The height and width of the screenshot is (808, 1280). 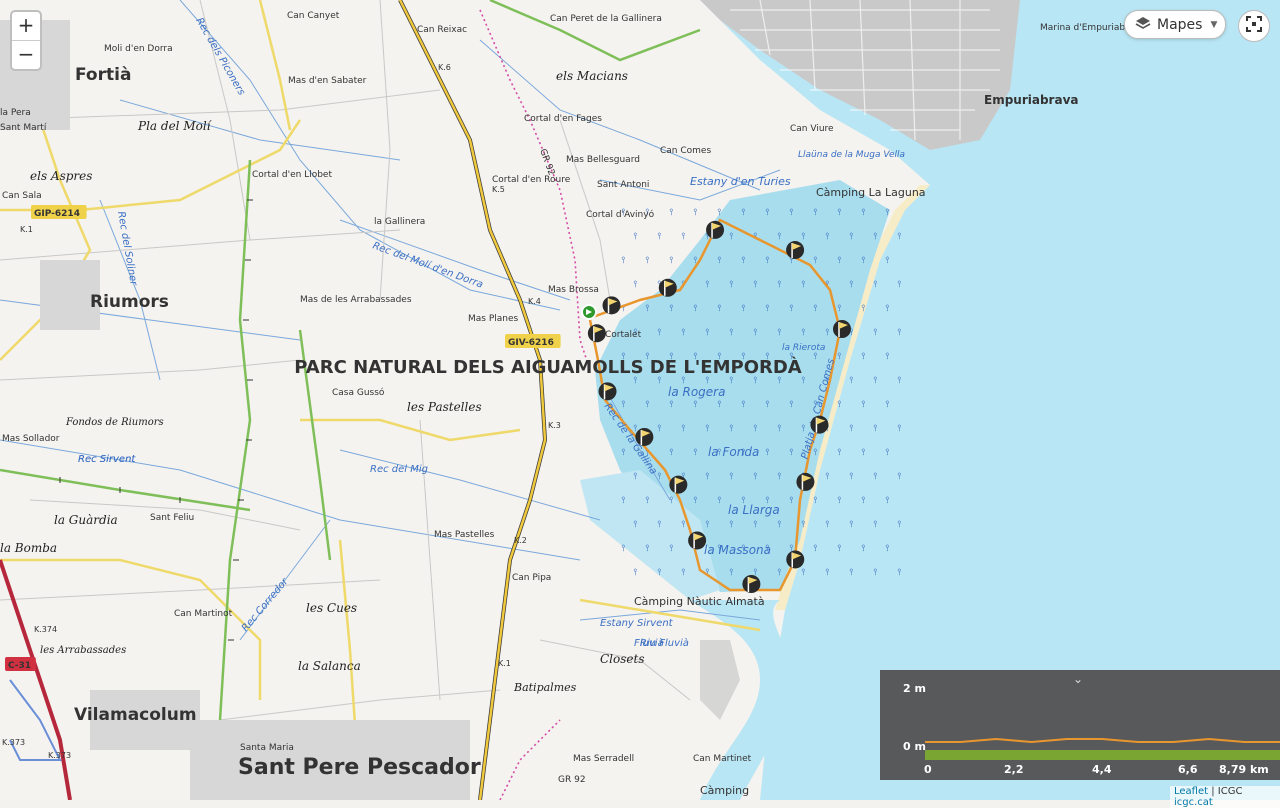 I want to click on map-label: Moli d'en Dorra, so click(x=138, y=49).